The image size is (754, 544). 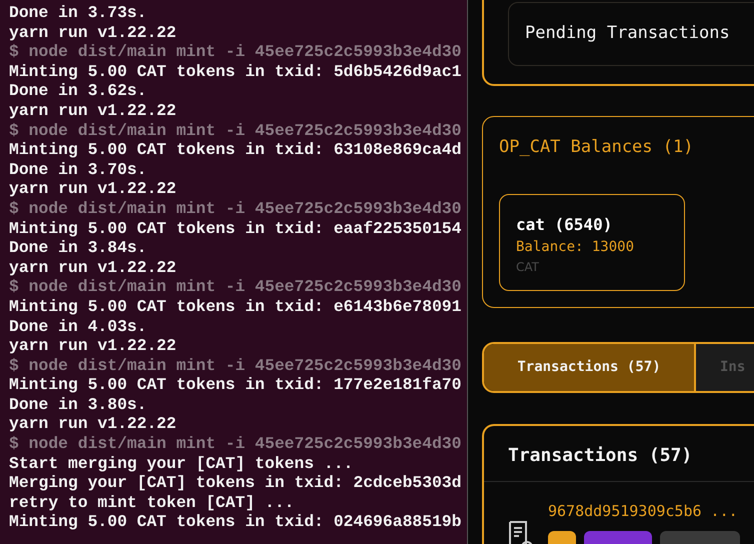 I want to click on output-line: Done in 3.62s., so click(x=78, y=91).